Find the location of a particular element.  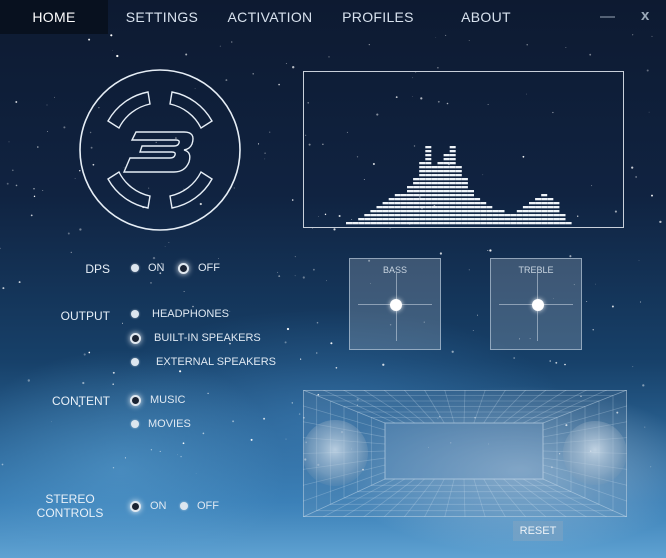

close-button: x is located at coordinates (645, 15).